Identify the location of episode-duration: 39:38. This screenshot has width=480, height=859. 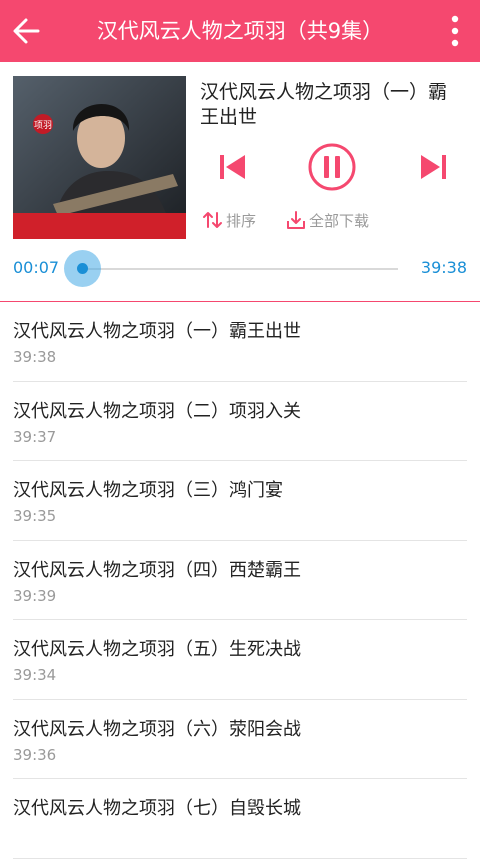
(35, 357).